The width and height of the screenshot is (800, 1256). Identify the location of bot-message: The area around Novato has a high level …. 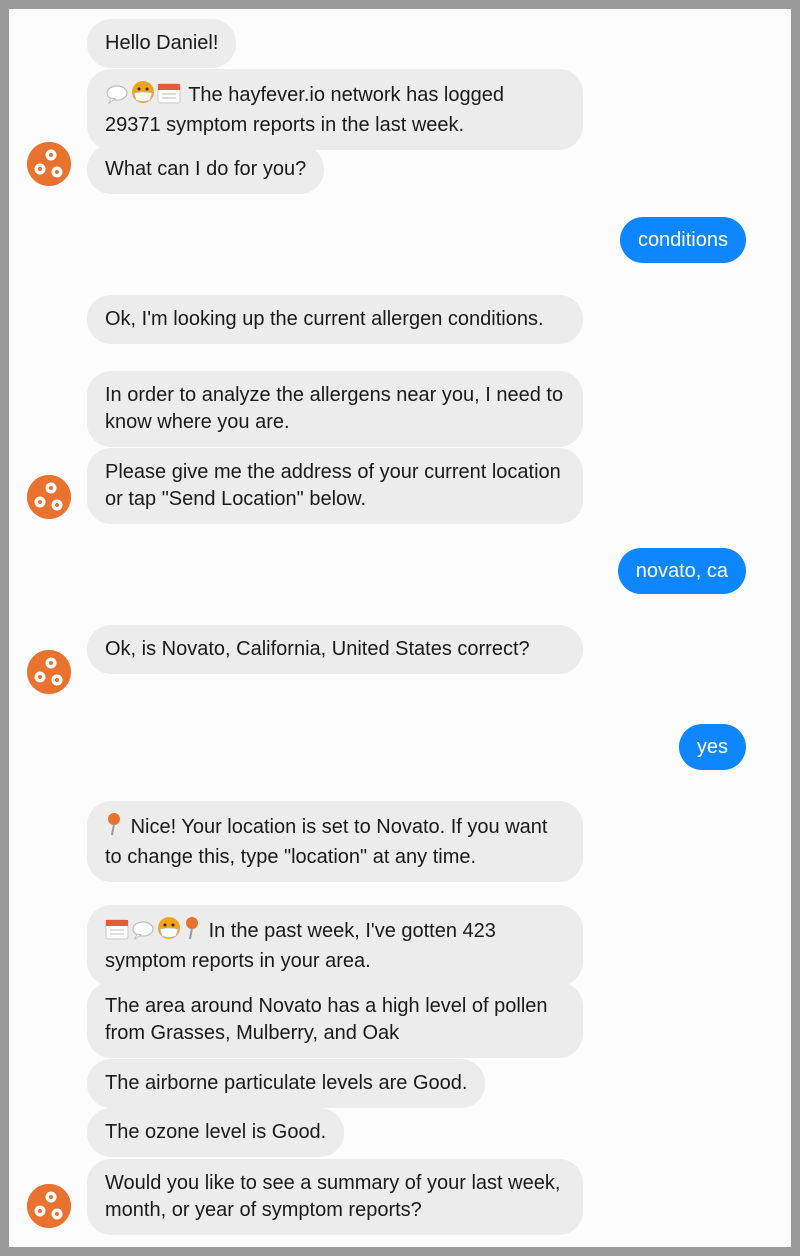
(335, 1020).